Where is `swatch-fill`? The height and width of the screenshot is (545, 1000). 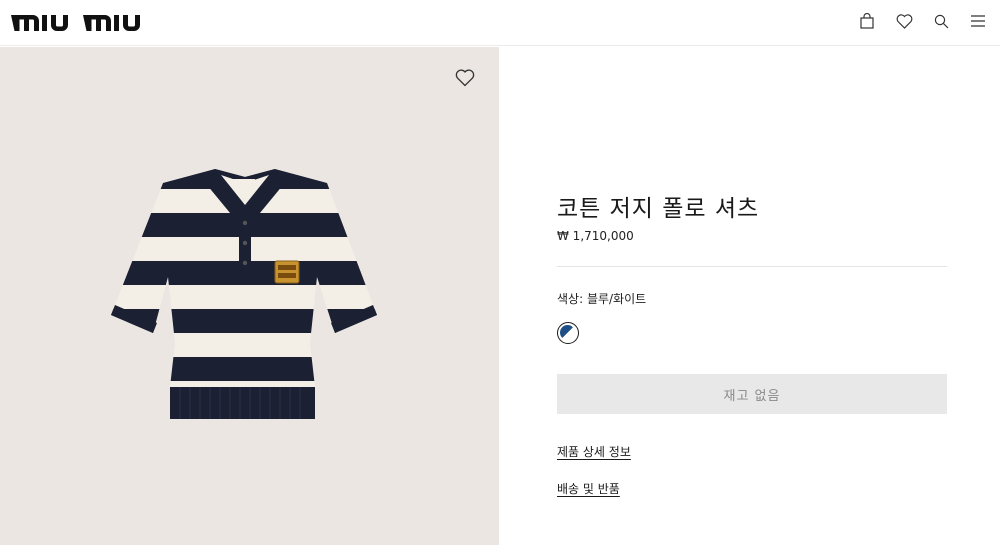 swatch-fill is located at coordinates (567, 332).